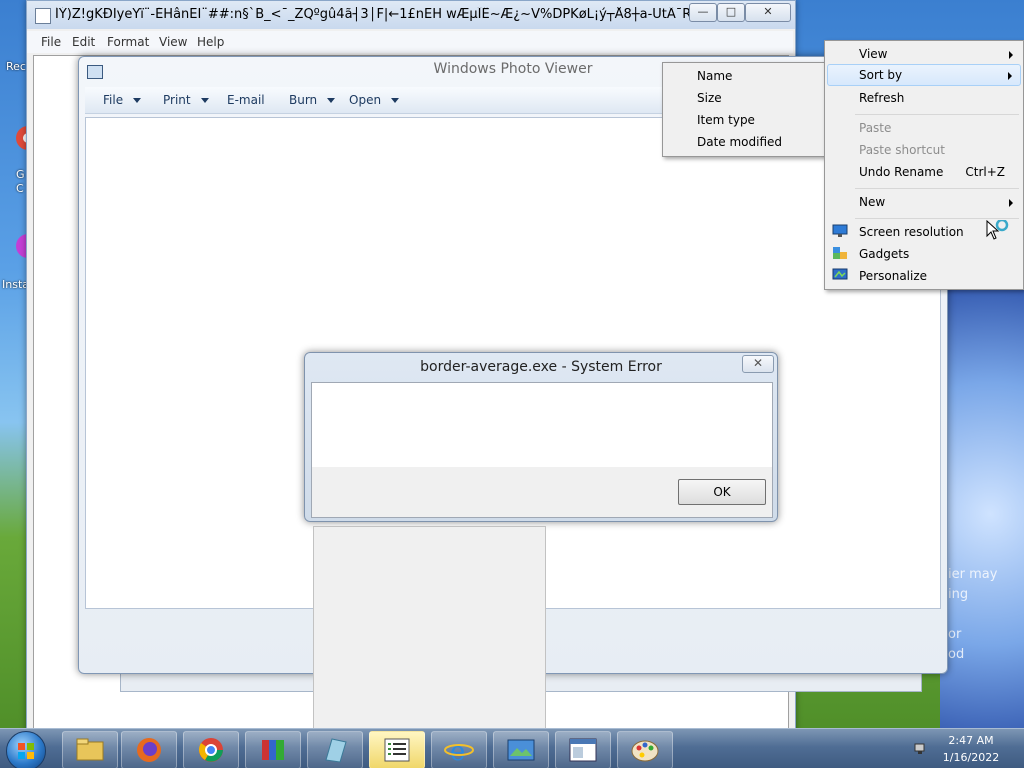  Describe the element at coordinates (173, 42) in the screenshot. I see `menu-view: View` at that location.